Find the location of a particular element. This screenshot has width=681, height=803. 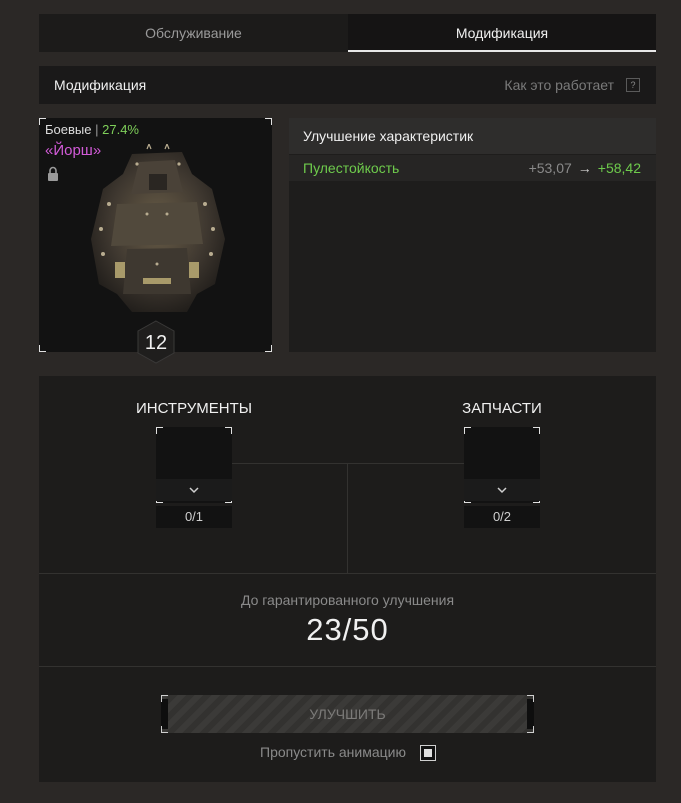

tab-maintenance: Обслуживание is located at coordinates (193, 33).